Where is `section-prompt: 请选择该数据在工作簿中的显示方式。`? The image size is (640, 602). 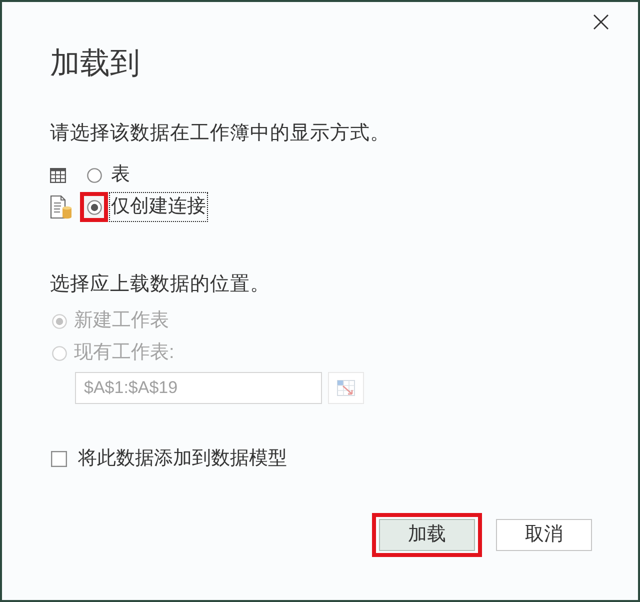
section-prompt: 请选择该数据在工作簿中的显示方式。 is located at coordinates (220, 133).